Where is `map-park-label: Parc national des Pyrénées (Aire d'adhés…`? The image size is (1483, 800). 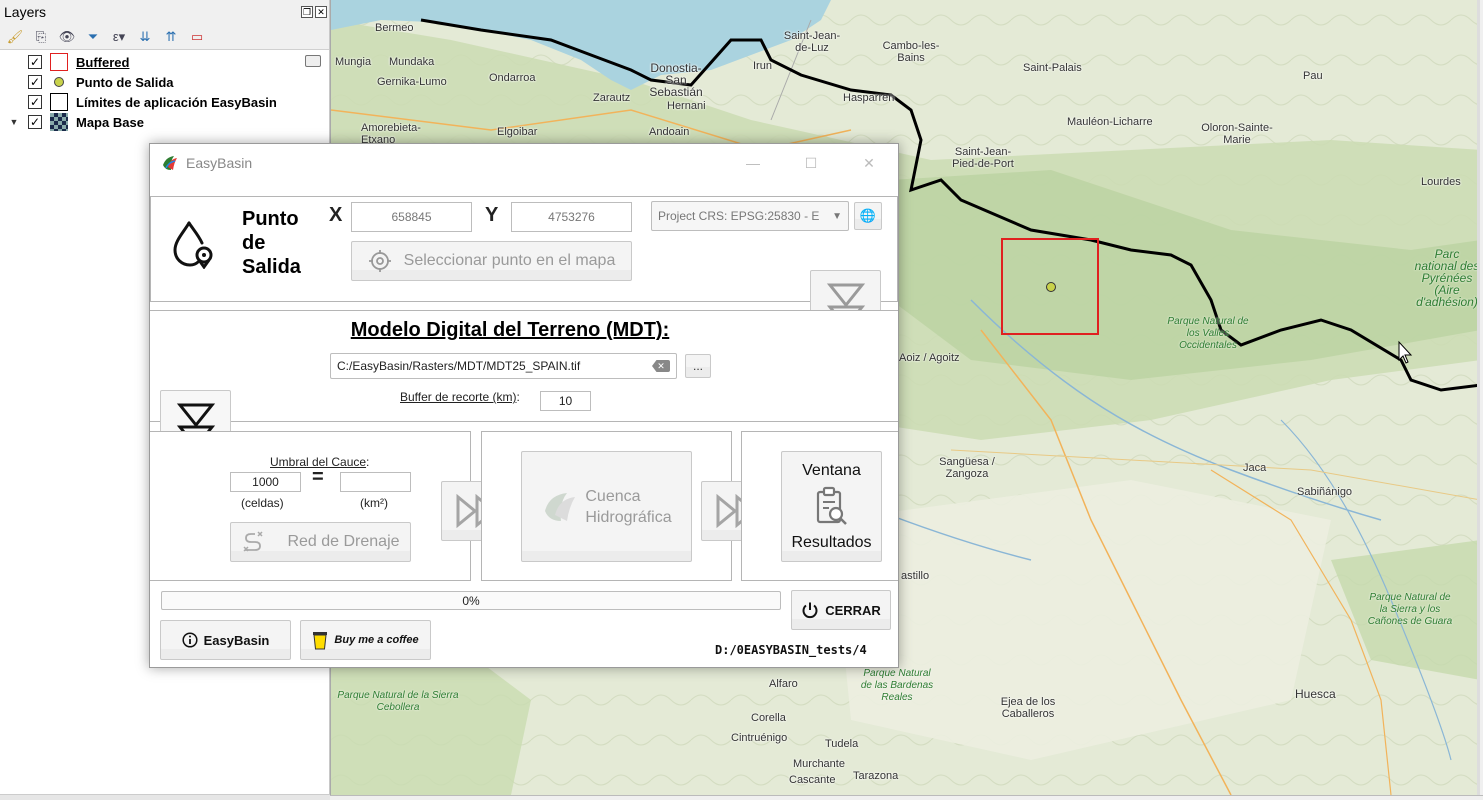
map-park-label: Parc national des Pyrénées (Aire d'adhés… is located at coordinates (1447, 278).